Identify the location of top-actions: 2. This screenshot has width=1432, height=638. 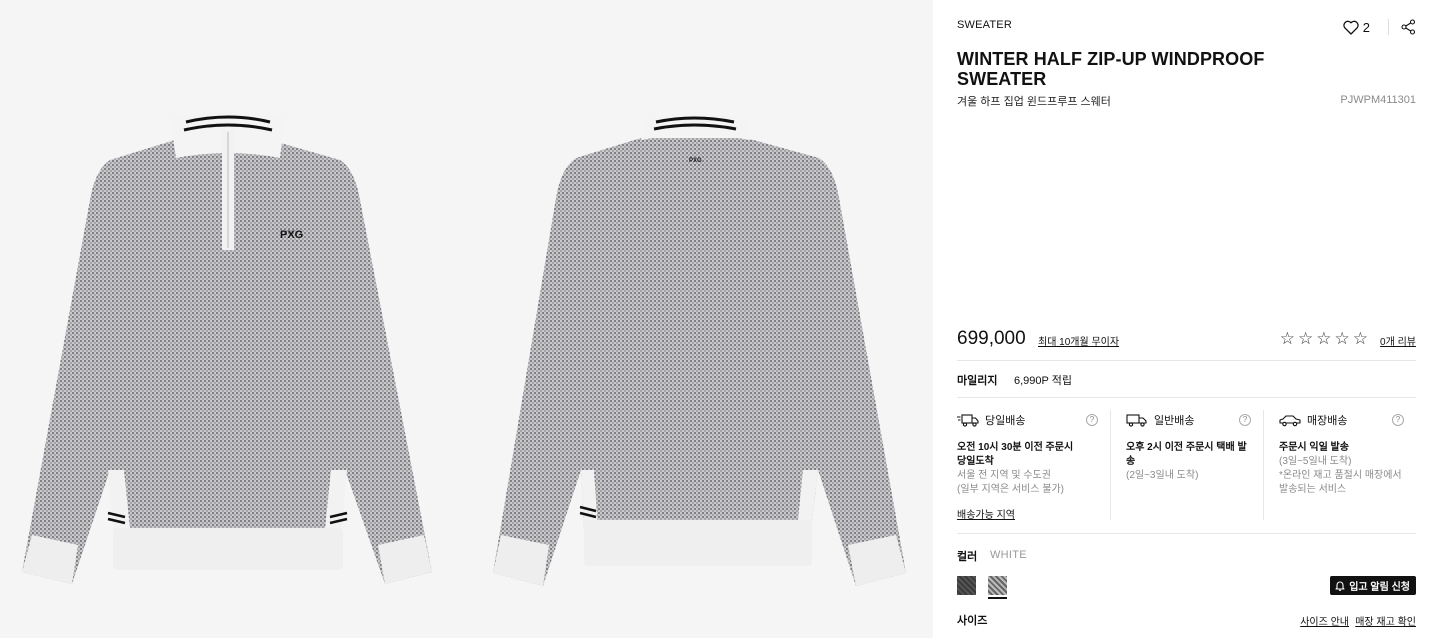
(1379, 27).